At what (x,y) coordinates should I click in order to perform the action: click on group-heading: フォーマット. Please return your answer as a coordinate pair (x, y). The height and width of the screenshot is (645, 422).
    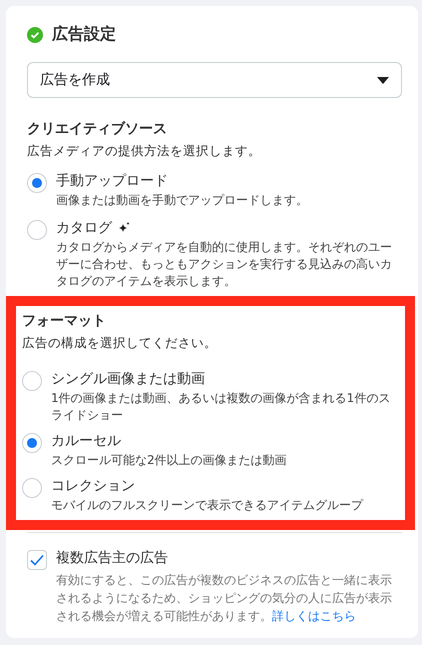
    Looking at the image, I should click on (64, 321).